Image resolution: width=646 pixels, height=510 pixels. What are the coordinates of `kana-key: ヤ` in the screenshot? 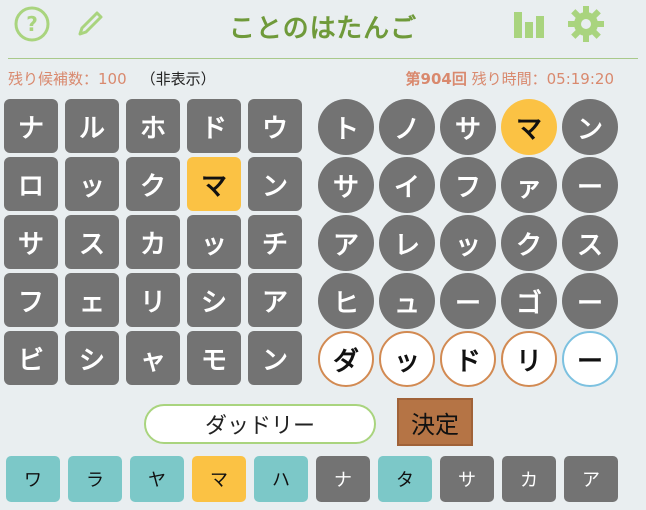 It's located at (157, 479).